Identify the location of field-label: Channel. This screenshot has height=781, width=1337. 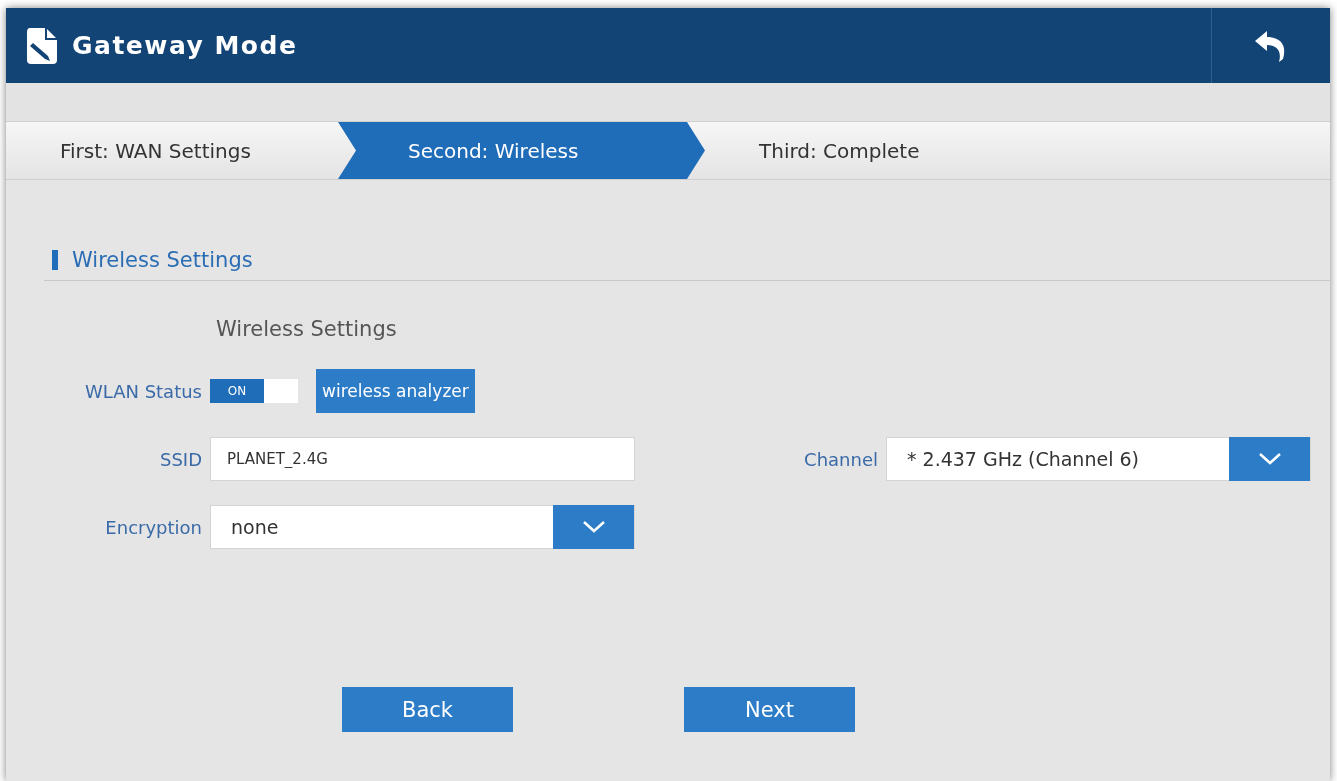
(840, 459).